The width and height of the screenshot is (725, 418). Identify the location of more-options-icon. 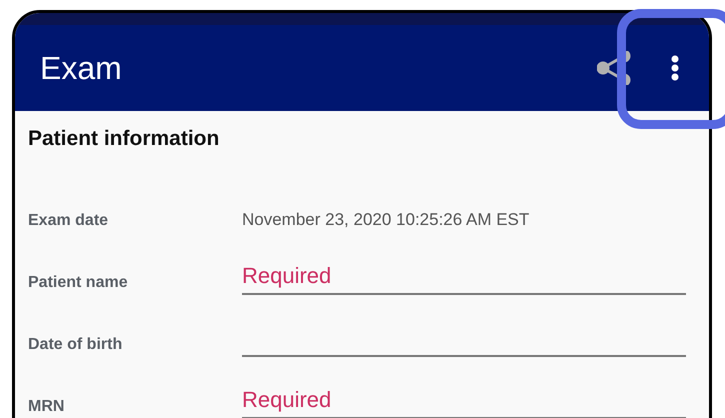
(675, 68).